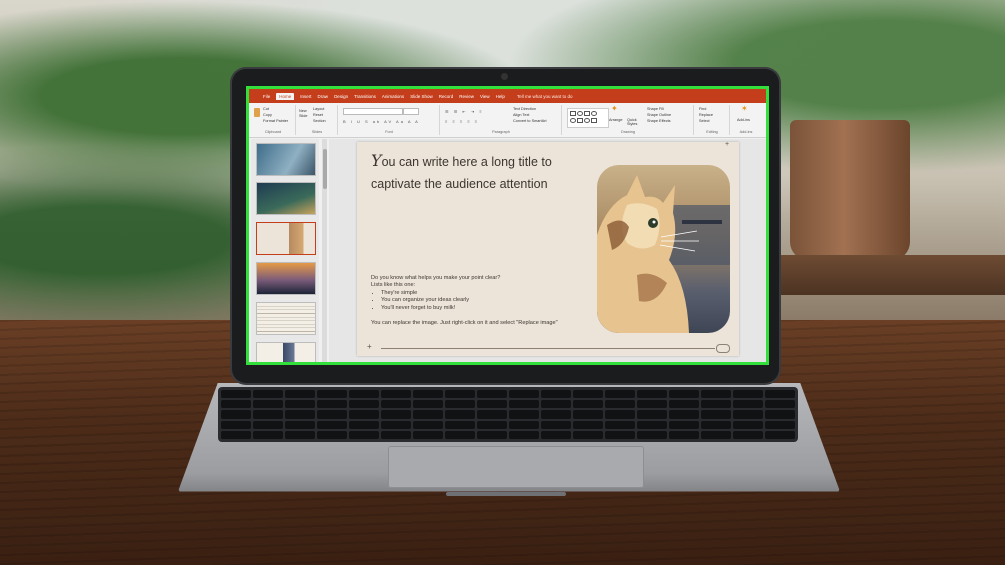 This screenshot has height=565, width=1005. Describe the element at coordinates (304, 114) in the screenshot. I see `new-slide-button: New Slide` at that location.